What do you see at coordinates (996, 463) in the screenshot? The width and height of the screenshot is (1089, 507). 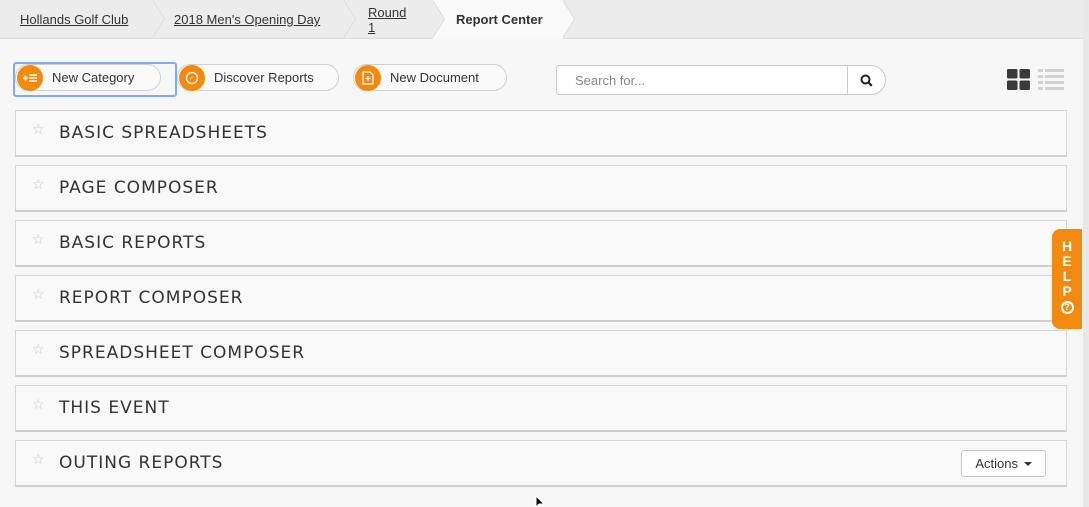 I see `actions-label: Actions` at bounding box center [996, 463].